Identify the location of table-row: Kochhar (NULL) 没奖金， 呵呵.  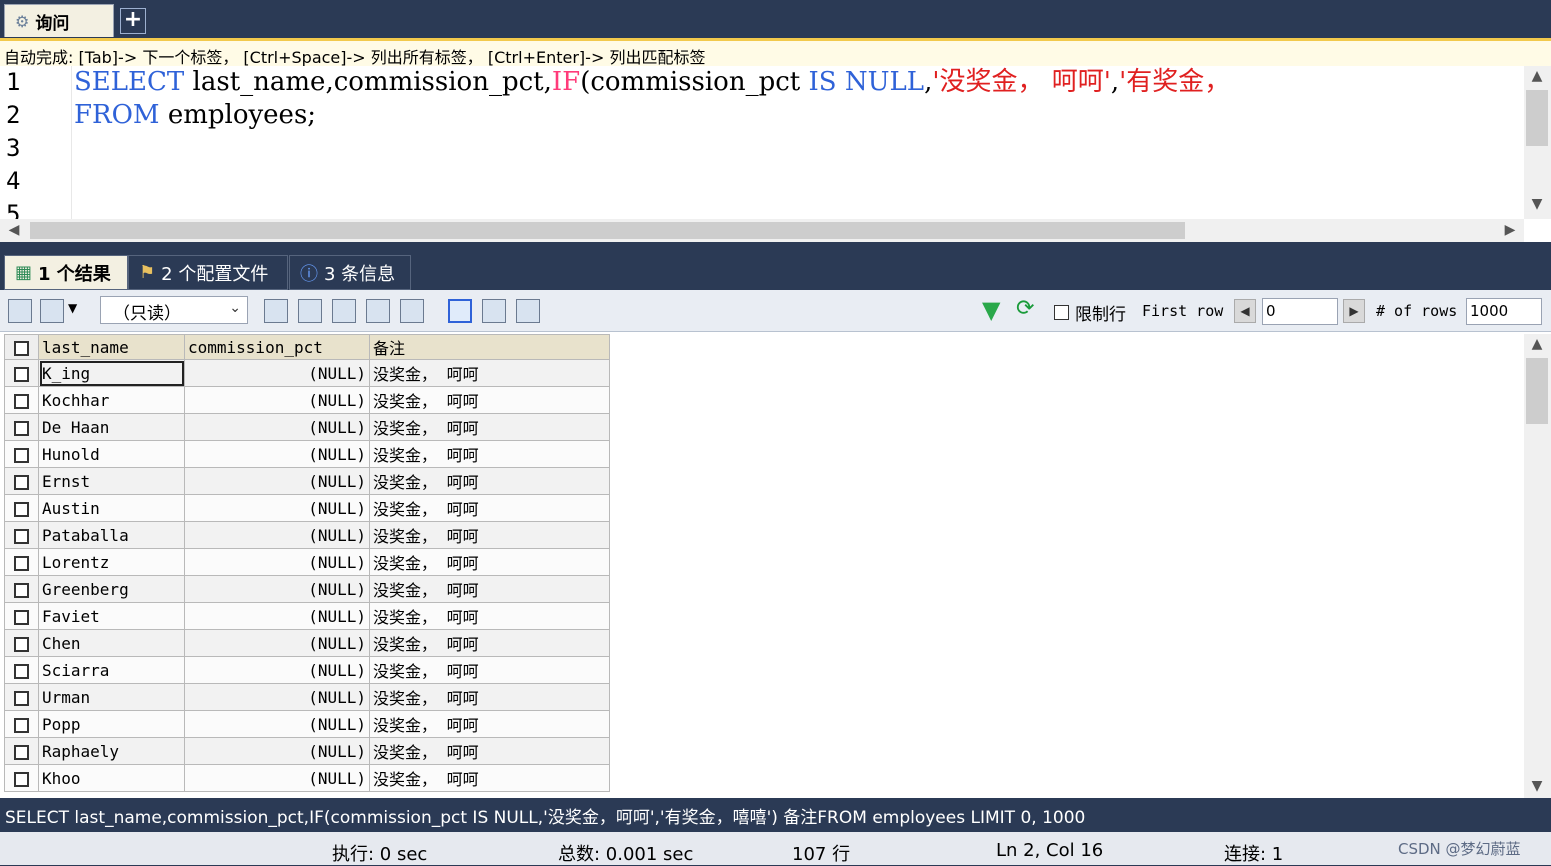
(307, 400).